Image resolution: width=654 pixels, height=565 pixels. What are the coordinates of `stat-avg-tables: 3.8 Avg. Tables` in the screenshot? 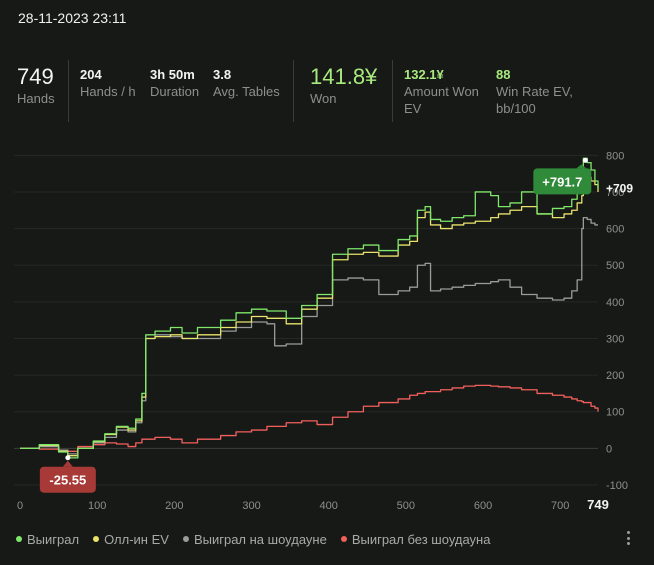 It's located at (246, 79).